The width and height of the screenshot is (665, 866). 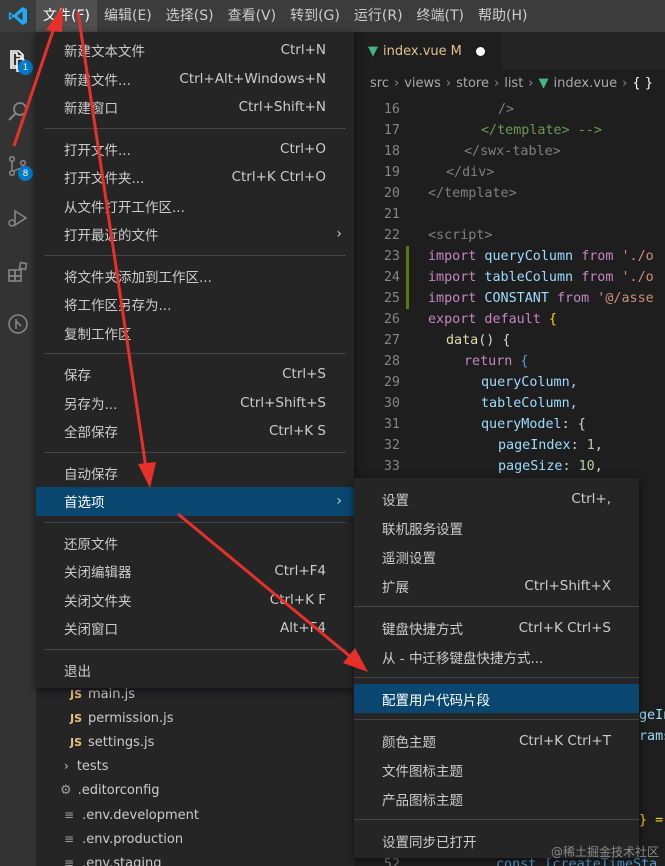 What do you see at coordinates (112, 742) in the screenshot?
I see `tree-item-settings-js: JS settings.js` at bounding box center [112, 742].